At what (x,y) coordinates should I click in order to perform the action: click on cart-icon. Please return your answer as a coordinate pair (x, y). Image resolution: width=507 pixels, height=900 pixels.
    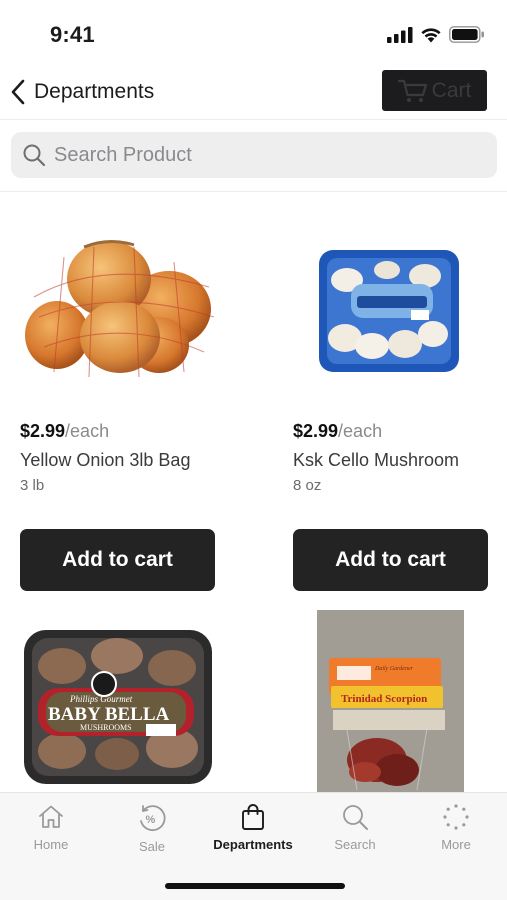
    Looking at the image, I should click on (412, 90).